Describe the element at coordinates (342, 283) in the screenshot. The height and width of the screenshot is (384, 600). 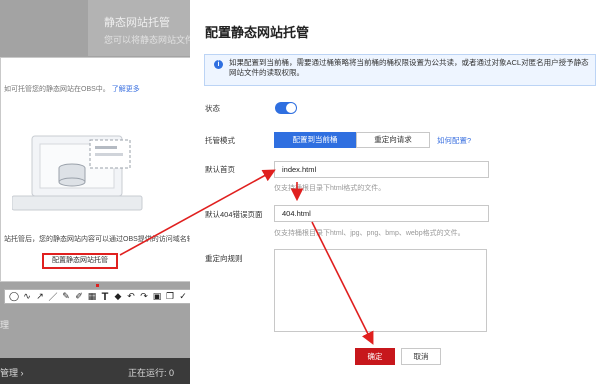
I see `annotation-arrow-to-confirm` at that location.